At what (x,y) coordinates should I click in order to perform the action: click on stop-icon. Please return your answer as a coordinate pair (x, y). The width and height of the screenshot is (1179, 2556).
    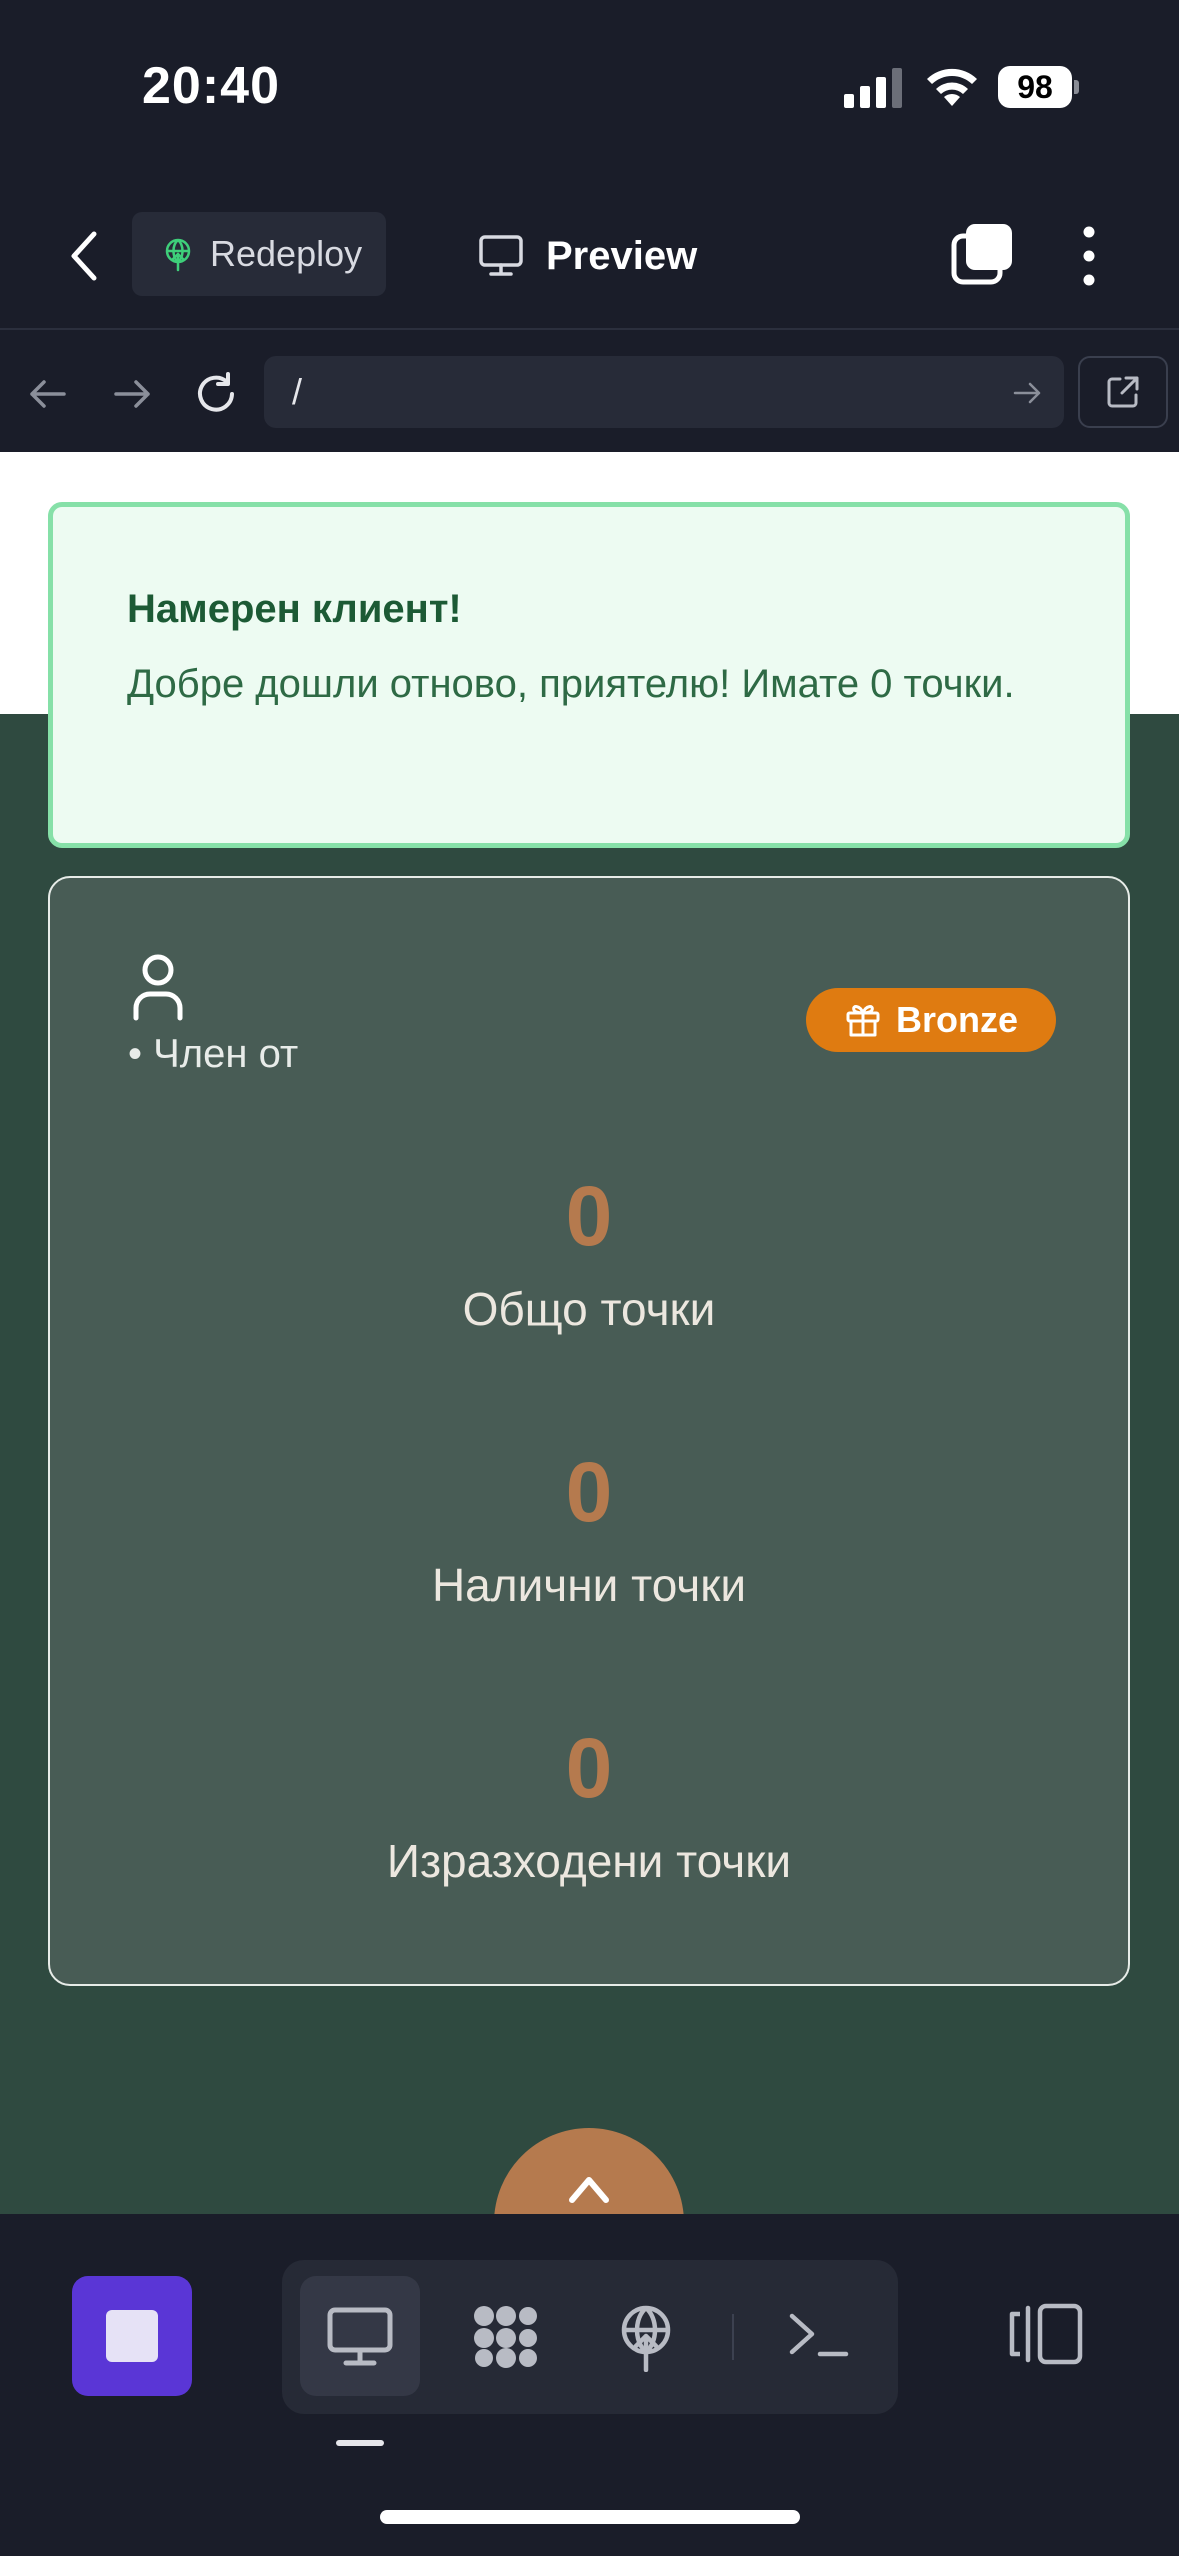
    Looking at the image, I should click on (132, 2336).